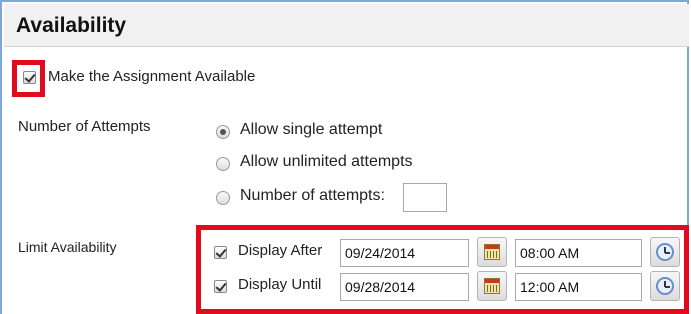  What do you see at coordinates (404, 287) in the screenshot?
I see `display-until-date-input: 09/28/2014` at bounding box center [404, 287].